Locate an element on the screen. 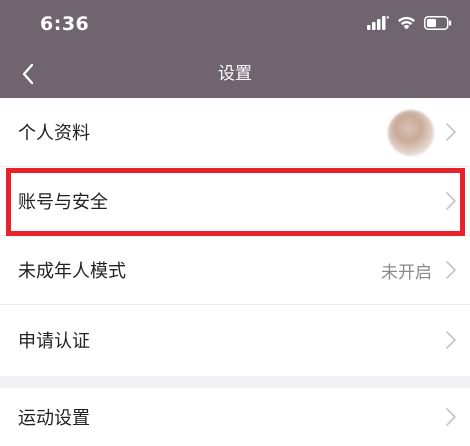  status-time: 6:36 is located at coordinates (65, 24).